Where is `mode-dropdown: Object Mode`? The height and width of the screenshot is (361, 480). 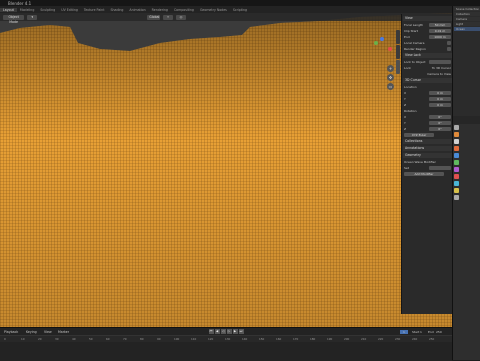 mode-dropdown: Object Mode is located at coordinates (14, 19).